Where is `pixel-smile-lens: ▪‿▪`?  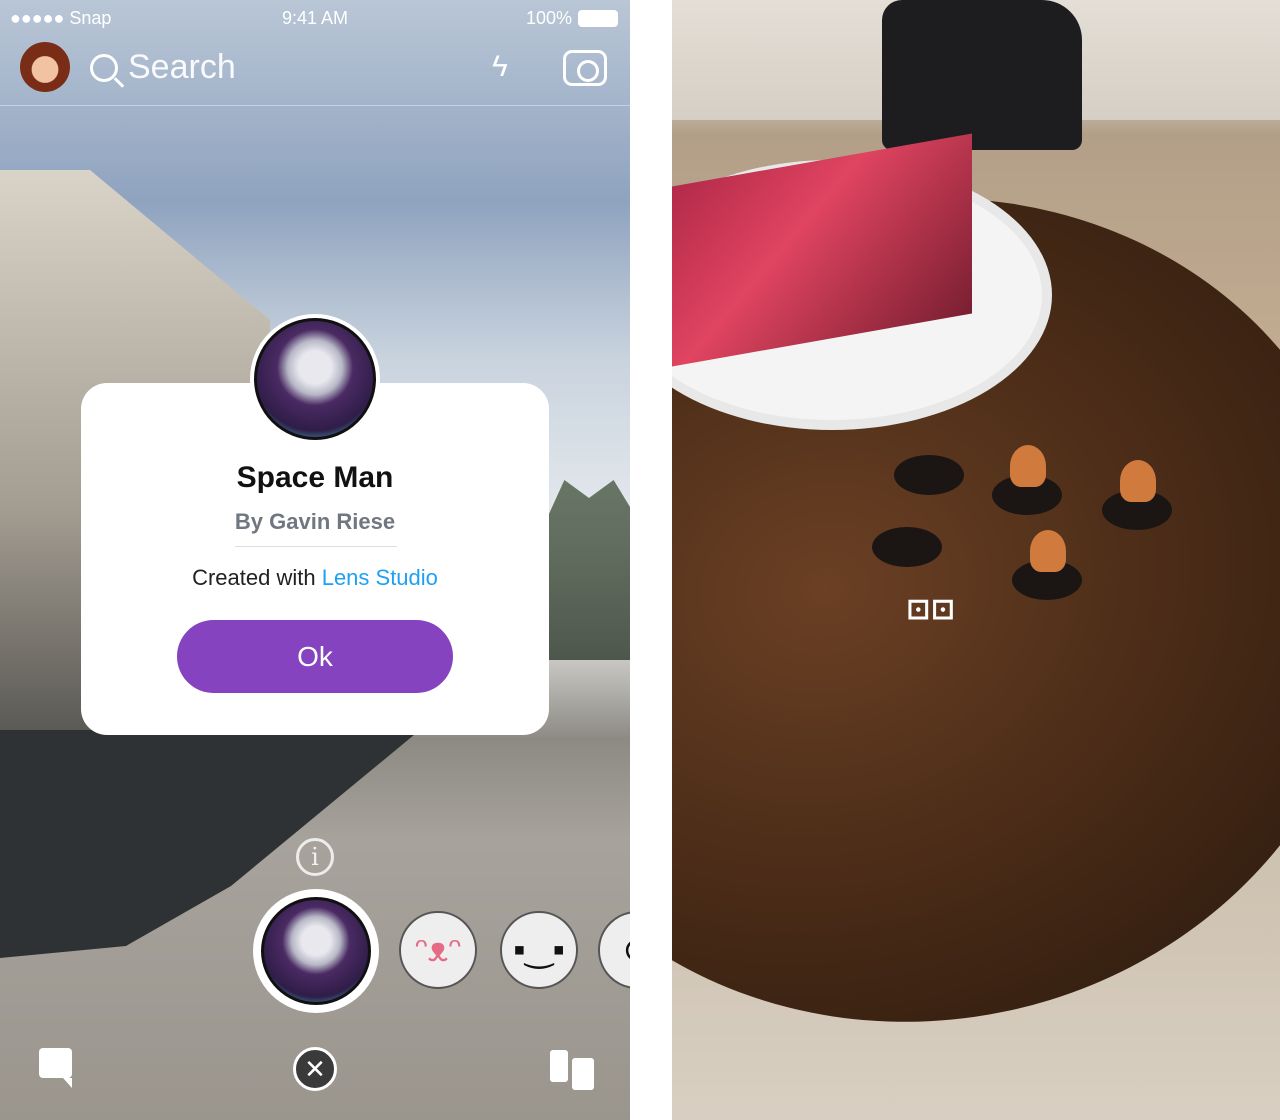 pixel-smile-lens: ▪‿▪ is located at coordinates (539, 950).